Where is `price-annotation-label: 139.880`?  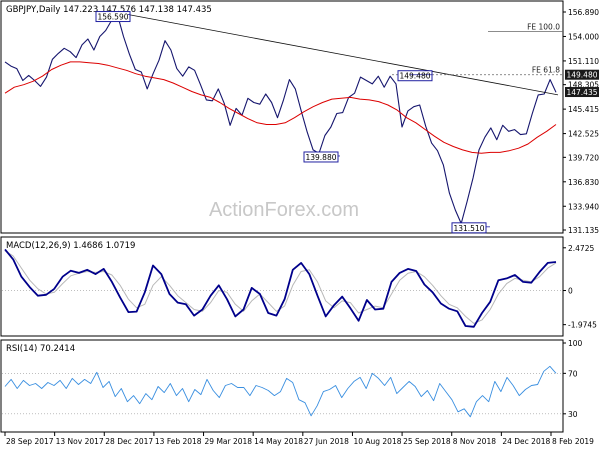 price-annotation-label: 139.880 is located at coordinates (320, 157).